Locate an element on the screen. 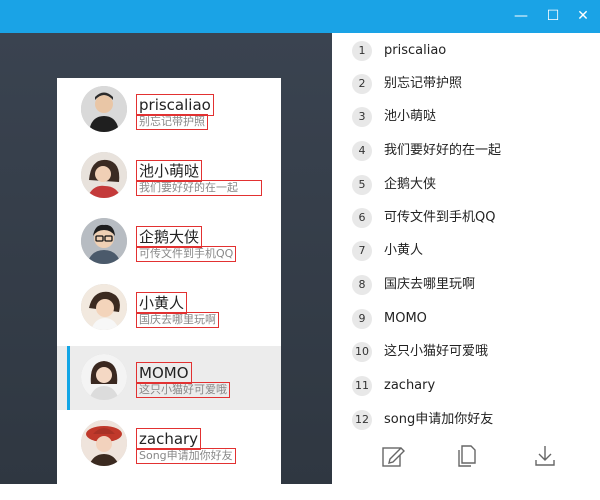 The width and height of the screenshot is (600, 500). item-label: 我们要好好的在一起 is located at coordinates (443, 150).